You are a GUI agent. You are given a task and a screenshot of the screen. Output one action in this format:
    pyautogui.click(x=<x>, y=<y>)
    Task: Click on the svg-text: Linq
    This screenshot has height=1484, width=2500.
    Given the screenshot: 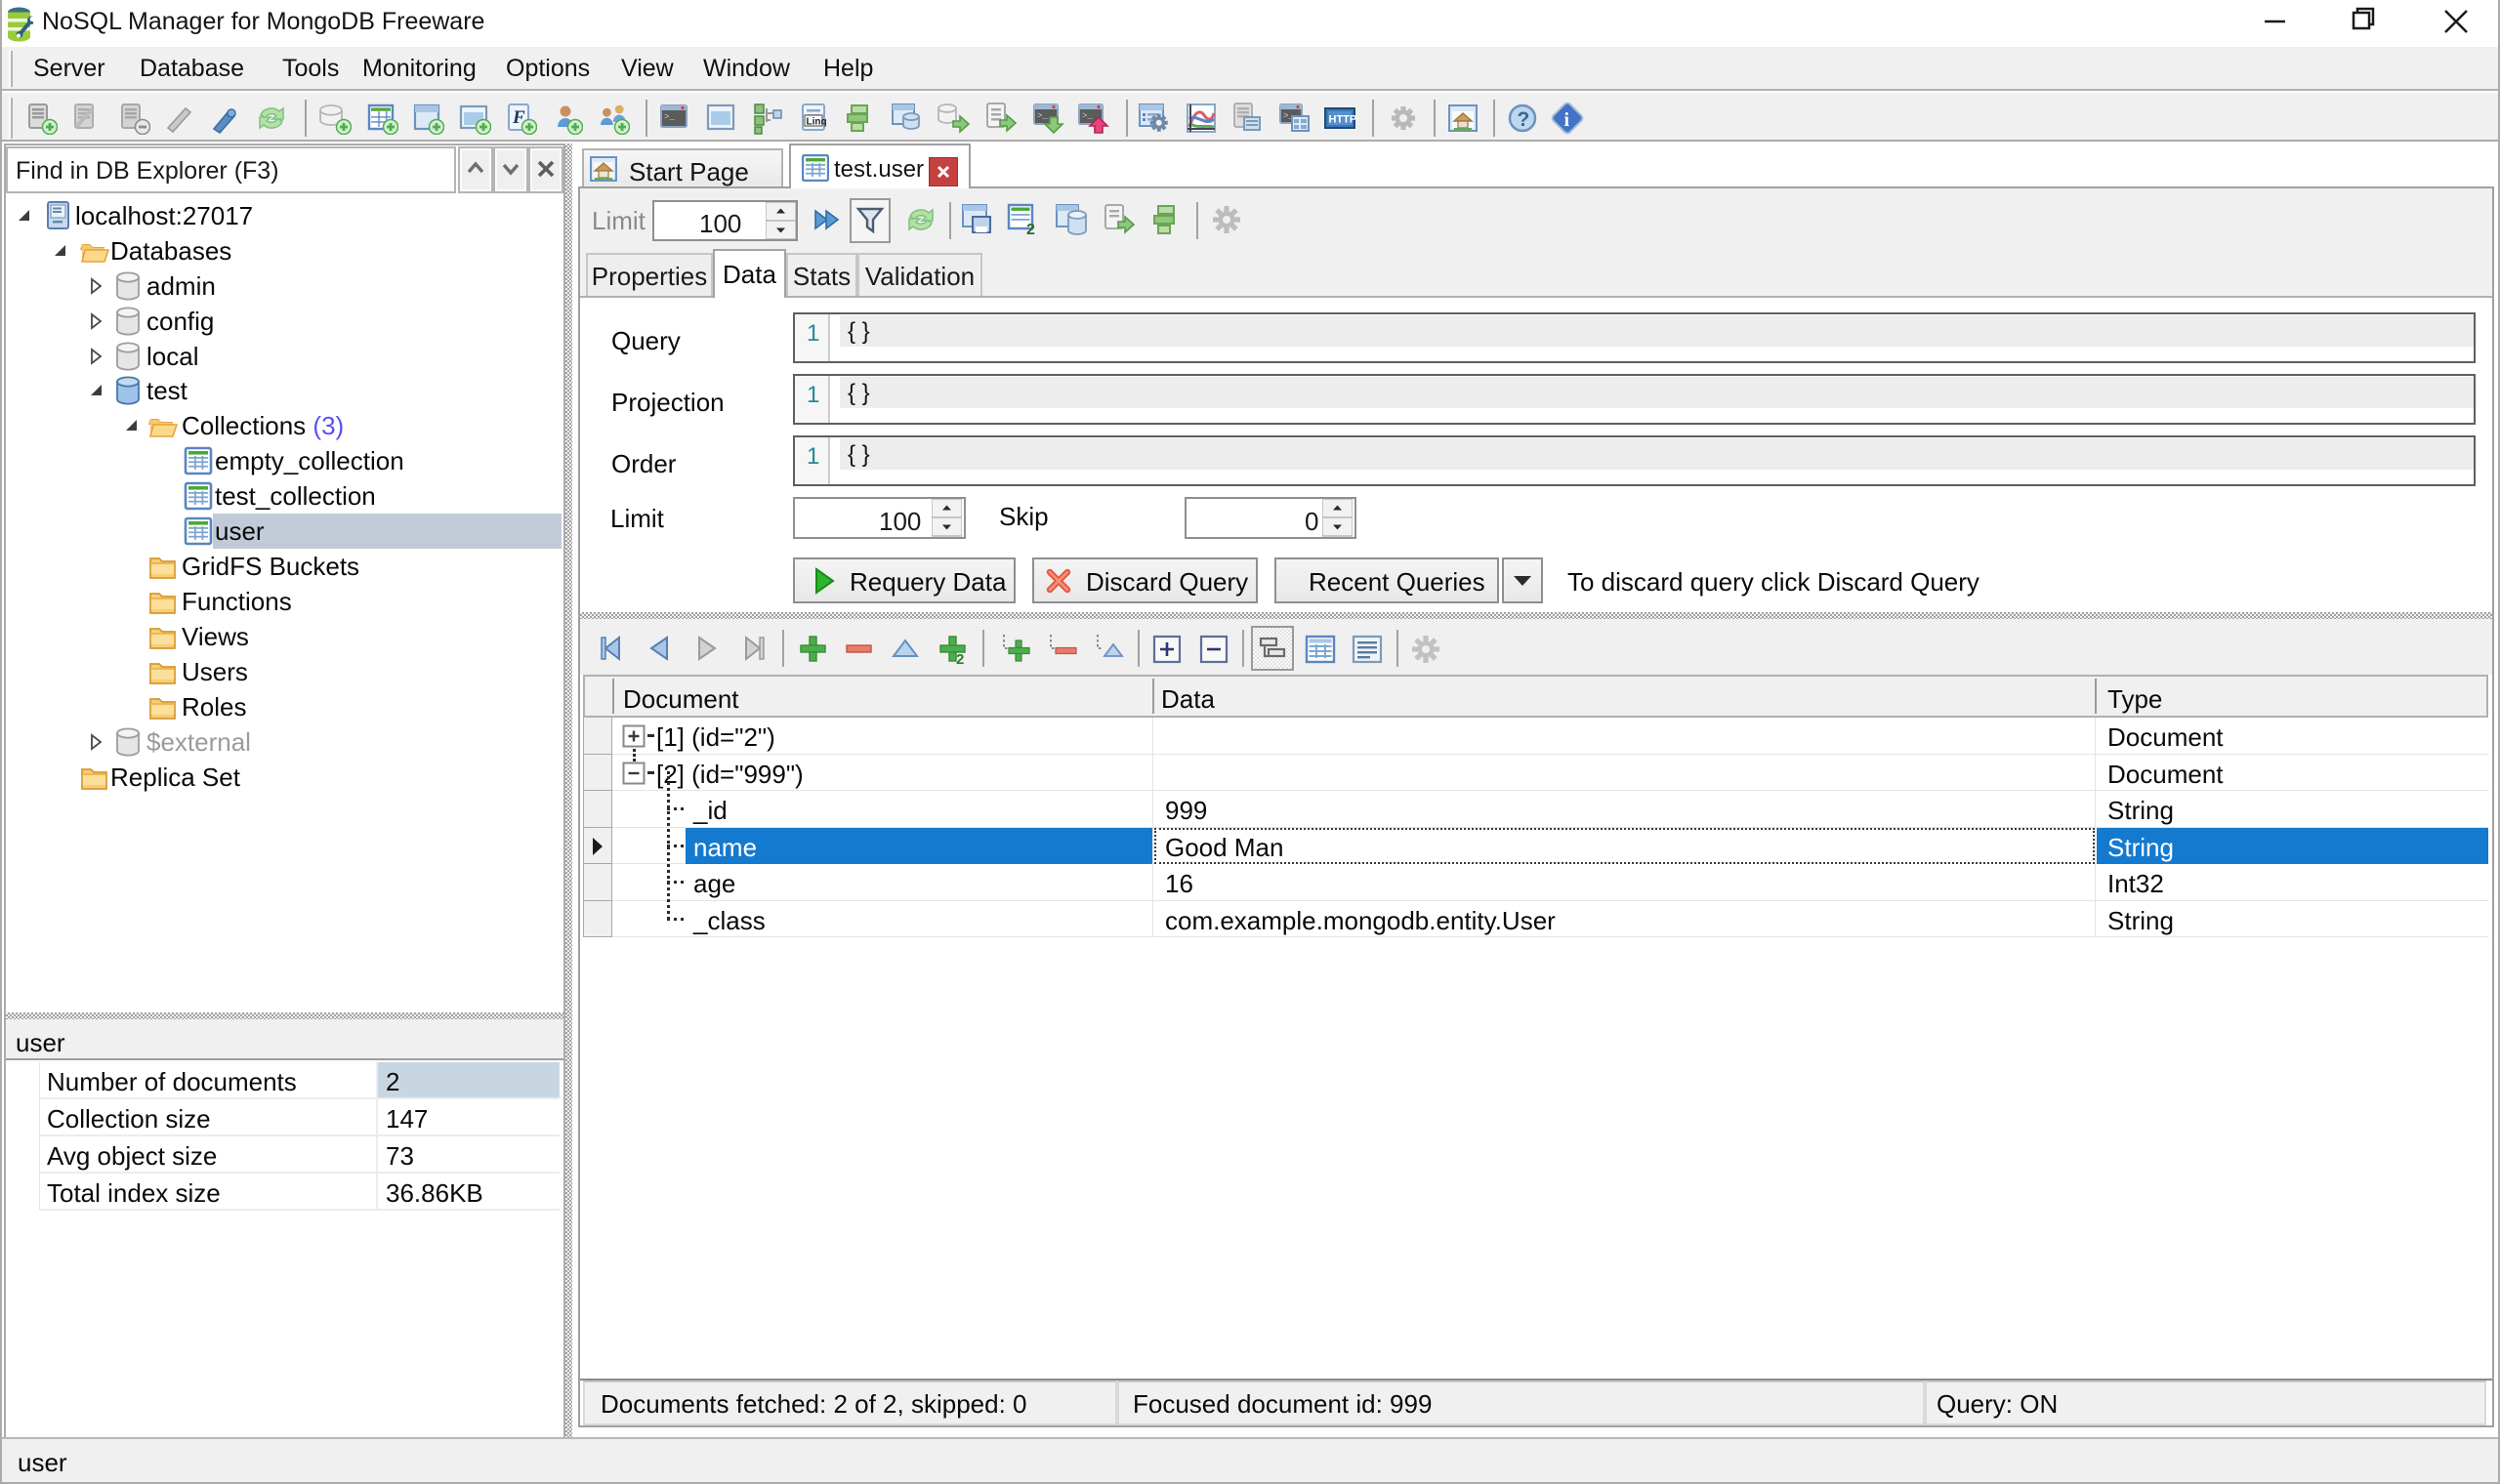 What is the action you would take?
    pyautogui.click(x=817, y=123)
    